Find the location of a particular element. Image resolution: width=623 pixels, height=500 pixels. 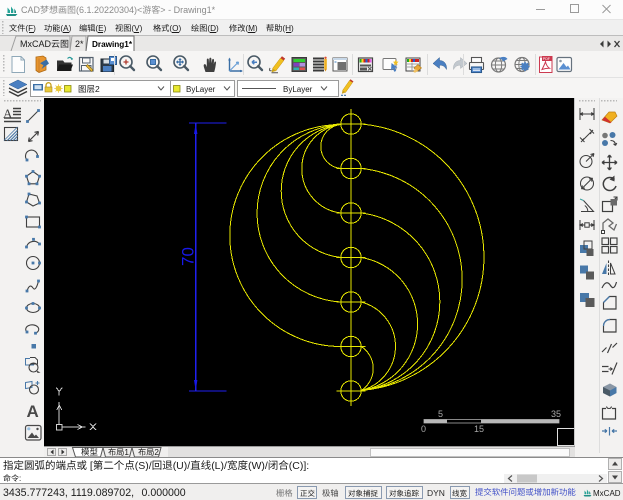

svg-text: 0 is located at coordinates (423, 429).